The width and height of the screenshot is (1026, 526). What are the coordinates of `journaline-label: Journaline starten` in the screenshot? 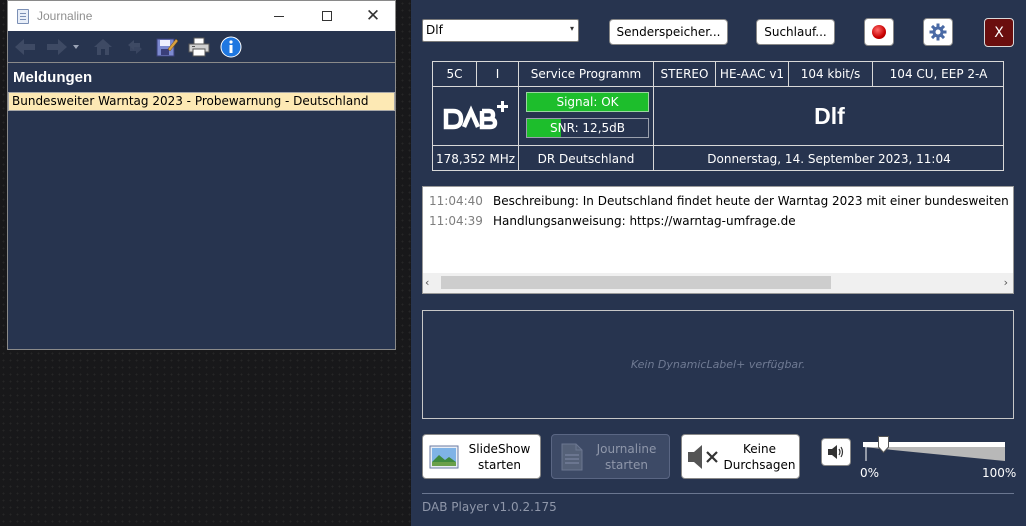 It's located at (626, 457).